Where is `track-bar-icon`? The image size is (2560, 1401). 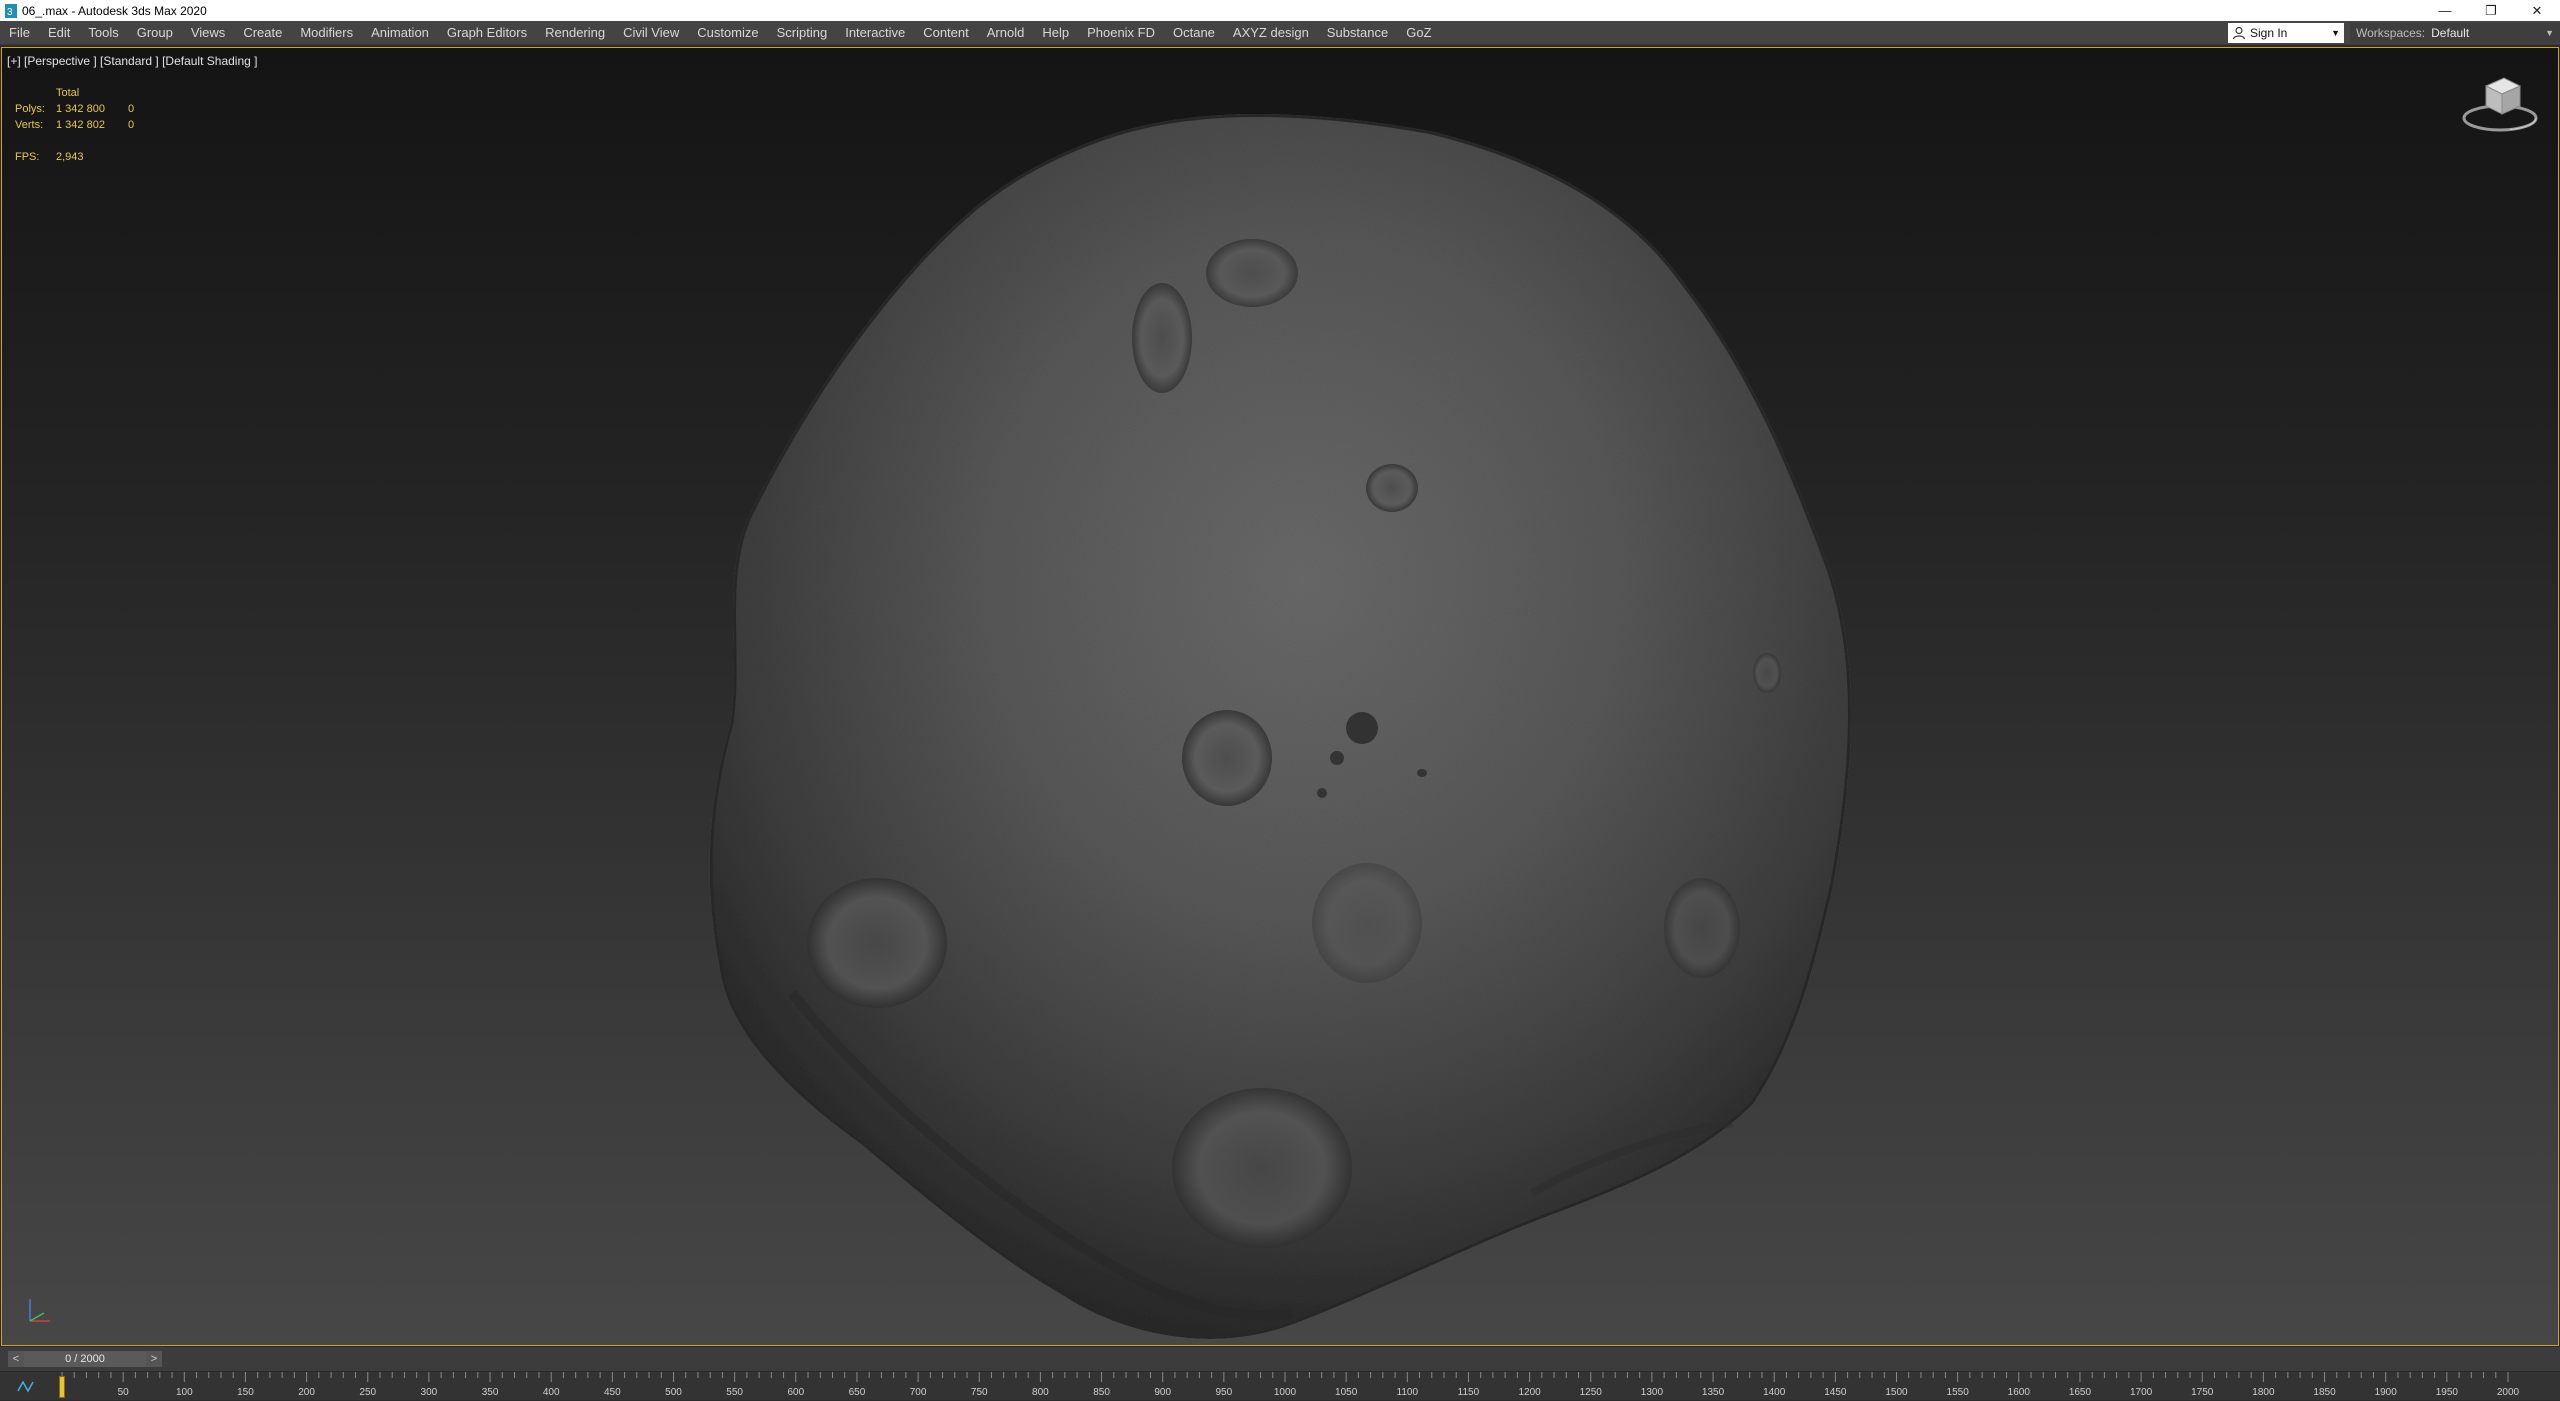 track-bar-icon is located at coordinates (27, 1386).